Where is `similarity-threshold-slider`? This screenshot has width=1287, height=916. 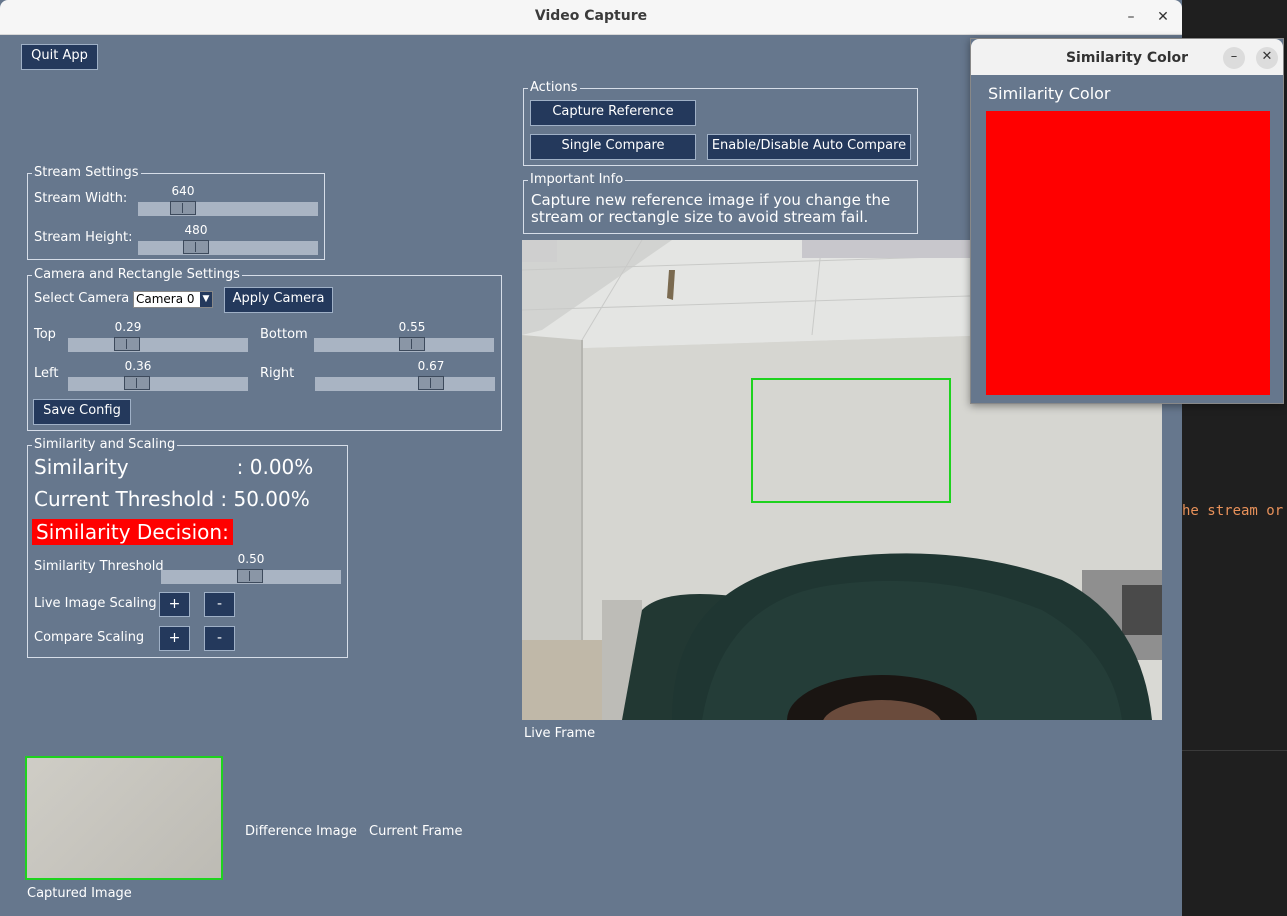
similarity-threshold-slider is located at coordinates (251, 576).